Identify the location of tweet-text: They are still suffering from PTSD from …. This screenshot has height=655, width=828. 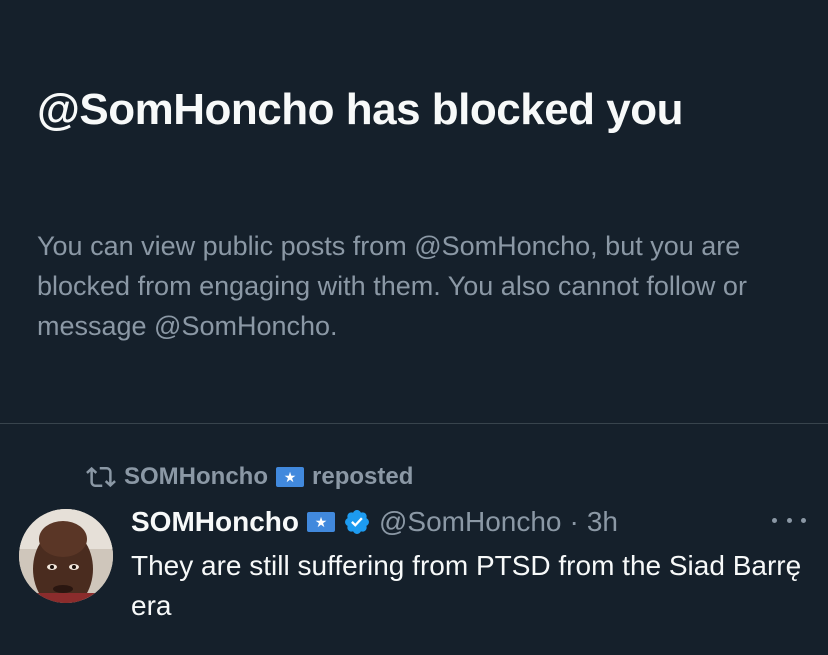
(466, 585).